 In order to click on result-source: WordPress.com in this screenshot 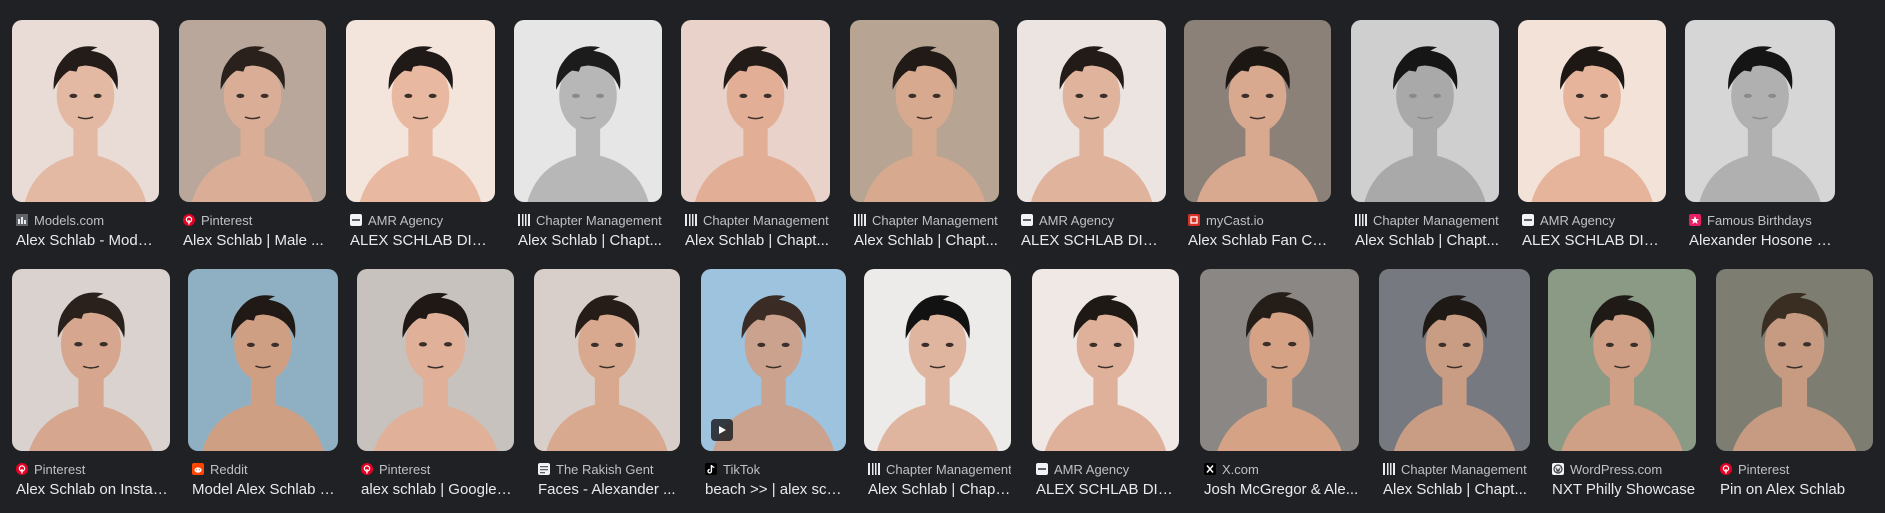, I will do `click(1624, 469)`.